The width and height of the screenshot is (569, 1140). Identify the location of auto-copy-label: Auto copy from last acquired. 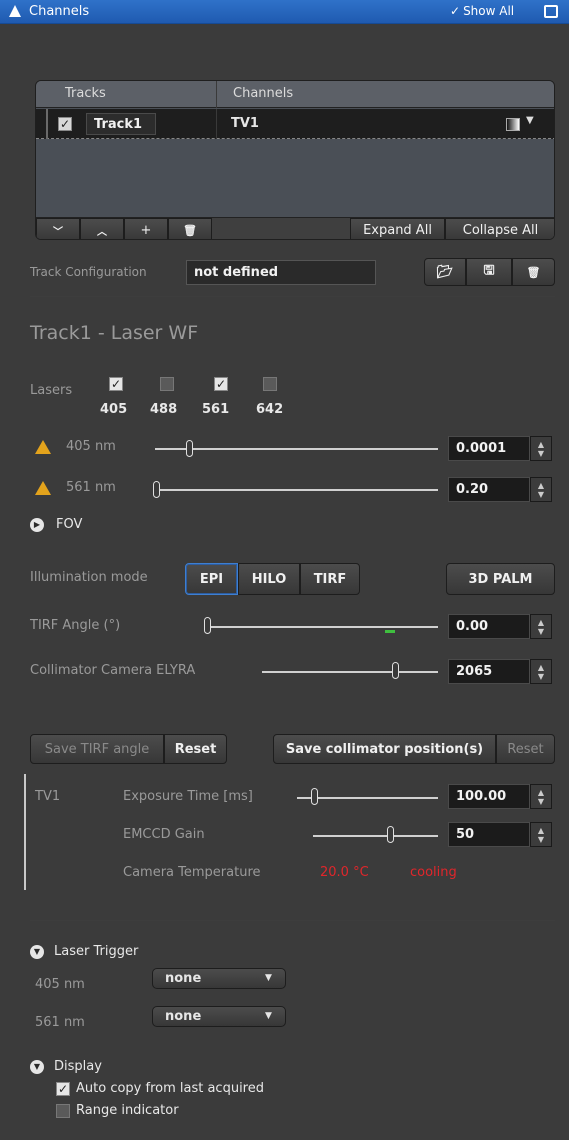
(170, 1088).